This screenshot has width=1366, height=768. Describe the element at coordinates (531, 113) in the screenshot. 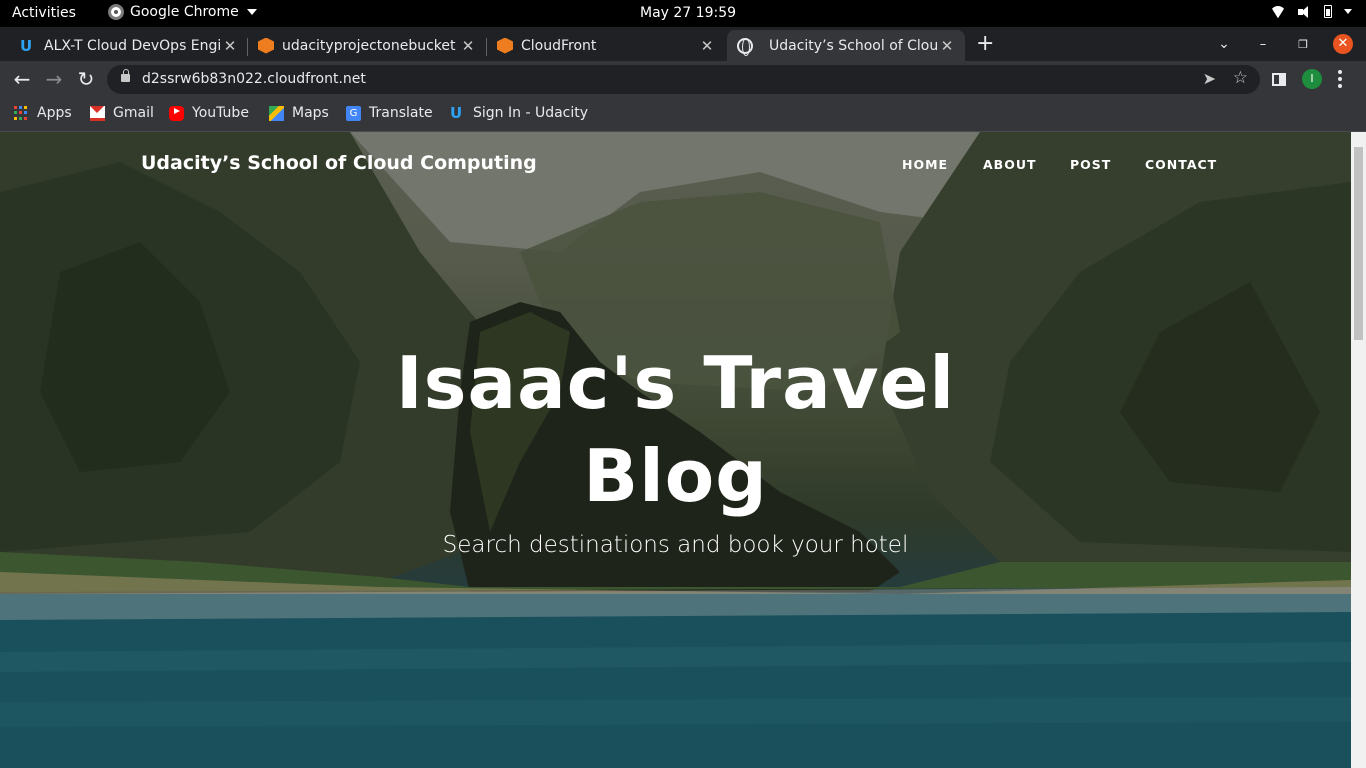

I see `bookmark-label: Sign In - Udacity` at that location.